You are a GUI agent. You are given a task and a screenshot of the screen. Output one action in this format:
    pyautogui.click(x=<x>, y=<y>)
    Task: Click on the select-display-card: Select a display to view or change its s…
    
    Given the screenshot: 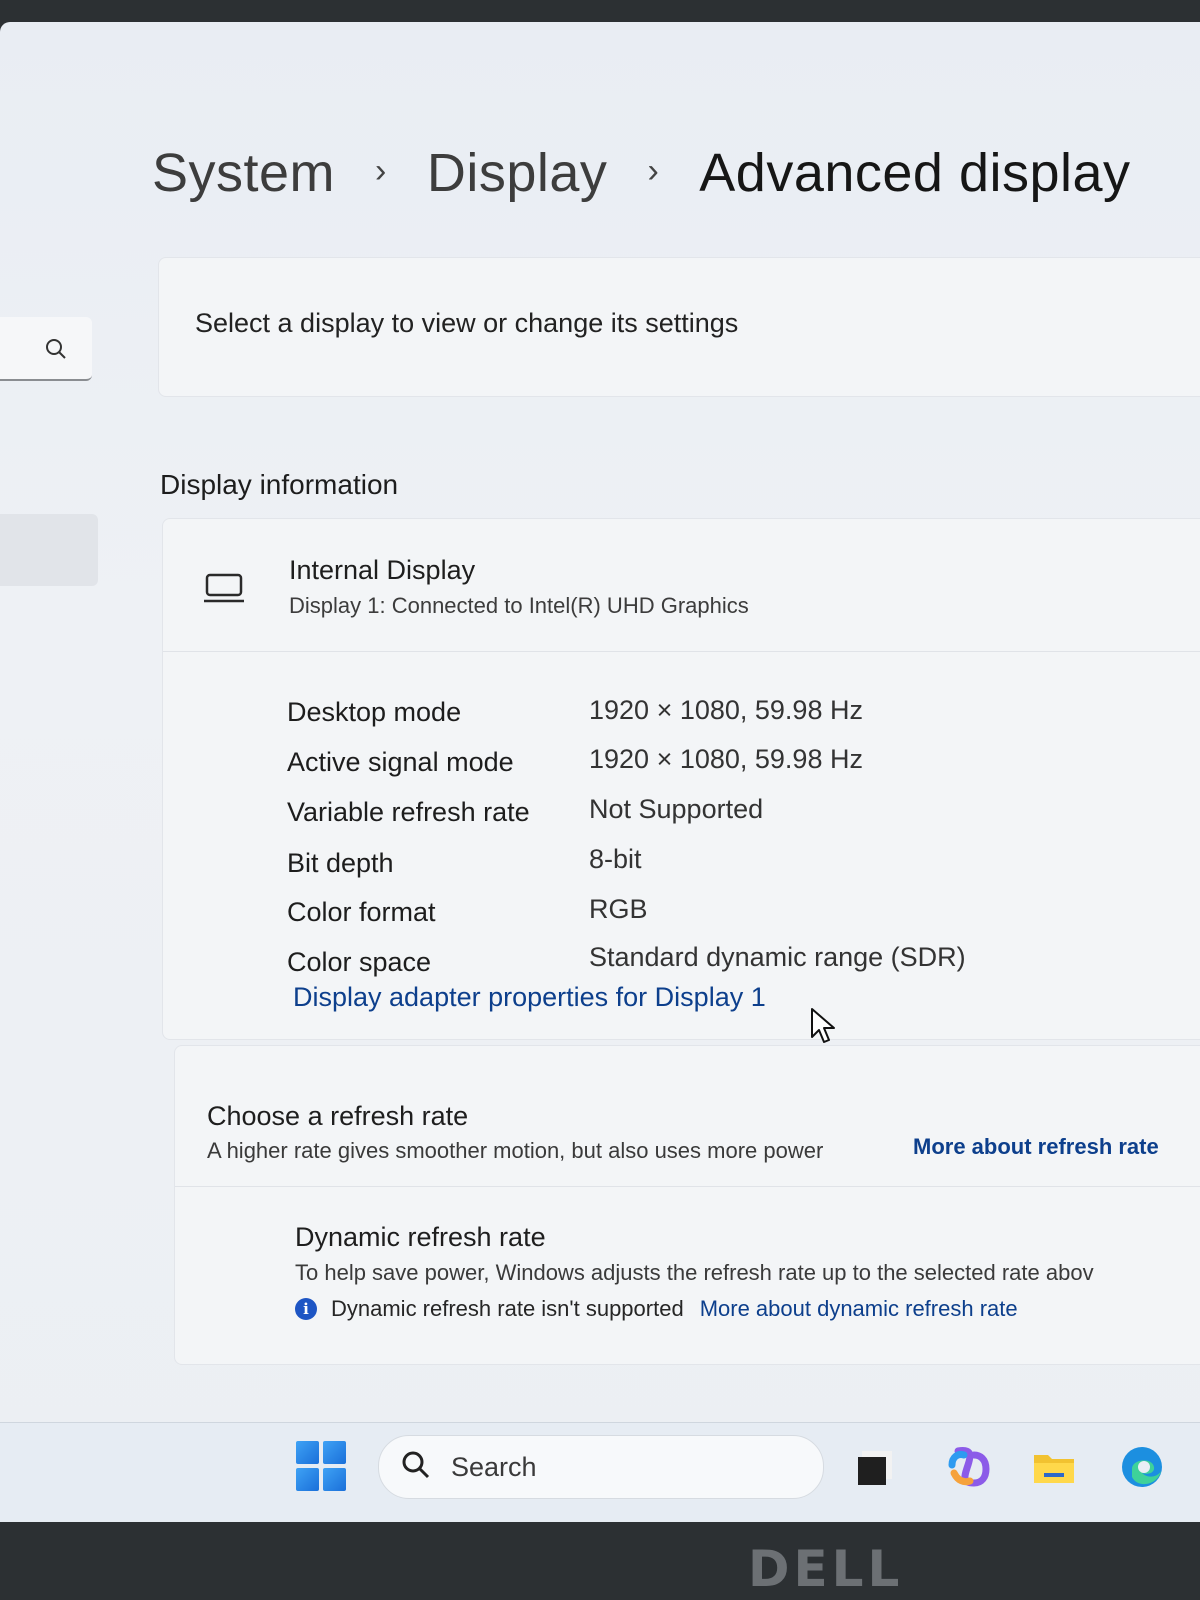 What is the action you would take?
    pyautogui.click(x=679, y=327)
    